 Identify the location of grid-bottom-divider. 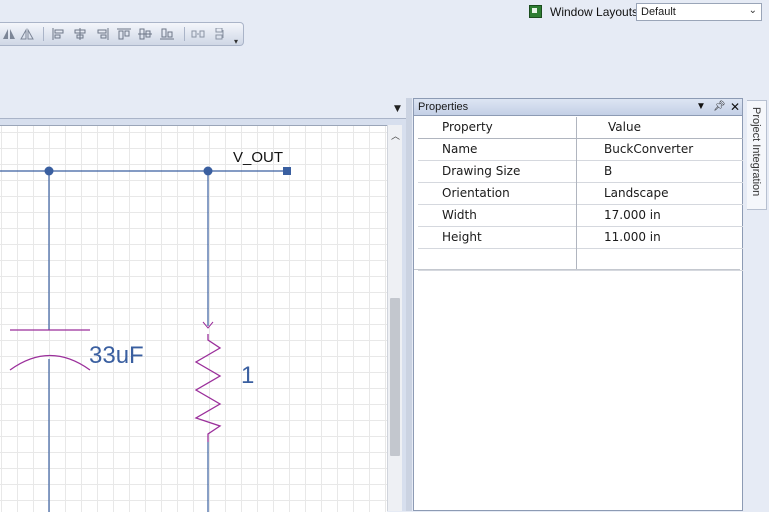
(577, 269).